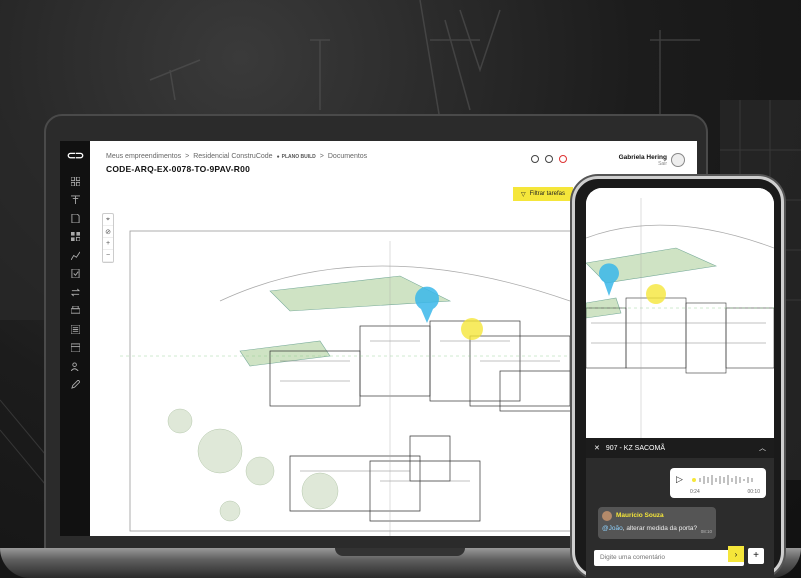  Describe the element at coordinates (75, 237) in the screenshot. I see `apps-icon` at that location.